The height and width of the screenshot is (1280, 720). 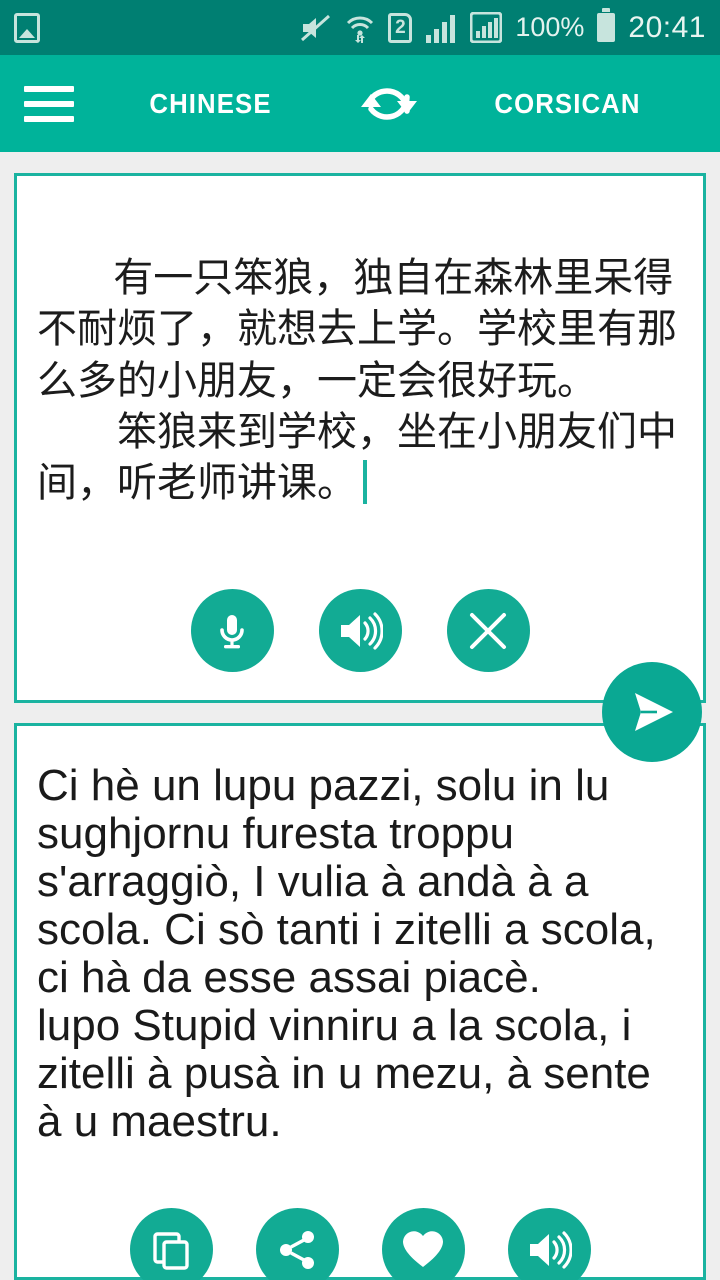 What do you see at coordinates (171, 1244) in the screenshot?
I see `copy-button` at bounding box center [171, 1244].